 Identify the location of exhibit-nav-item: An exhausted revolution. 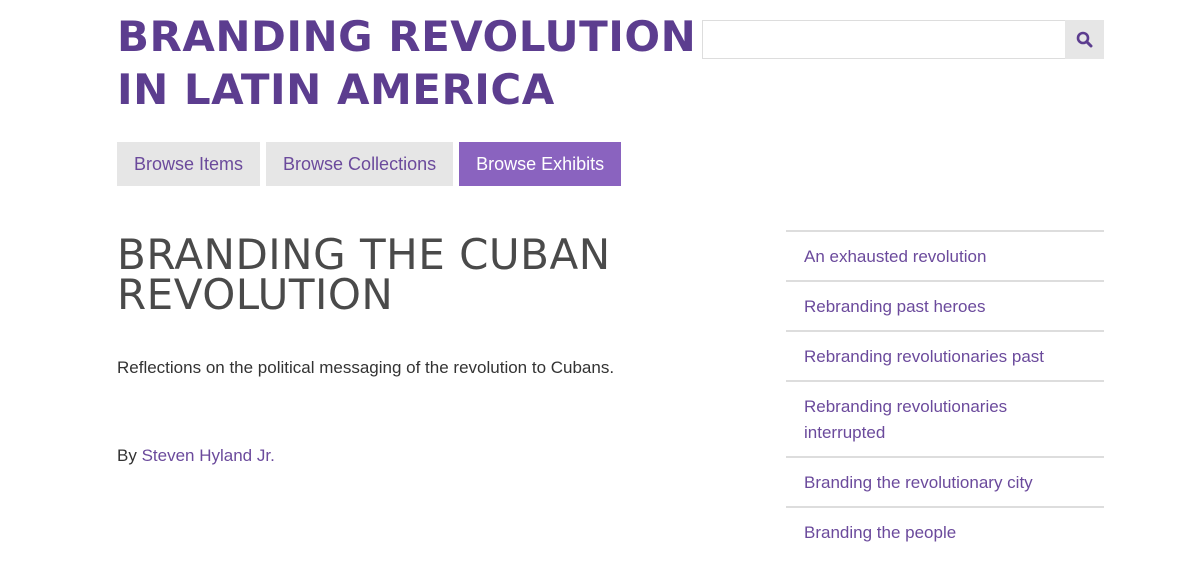
(945, 257).